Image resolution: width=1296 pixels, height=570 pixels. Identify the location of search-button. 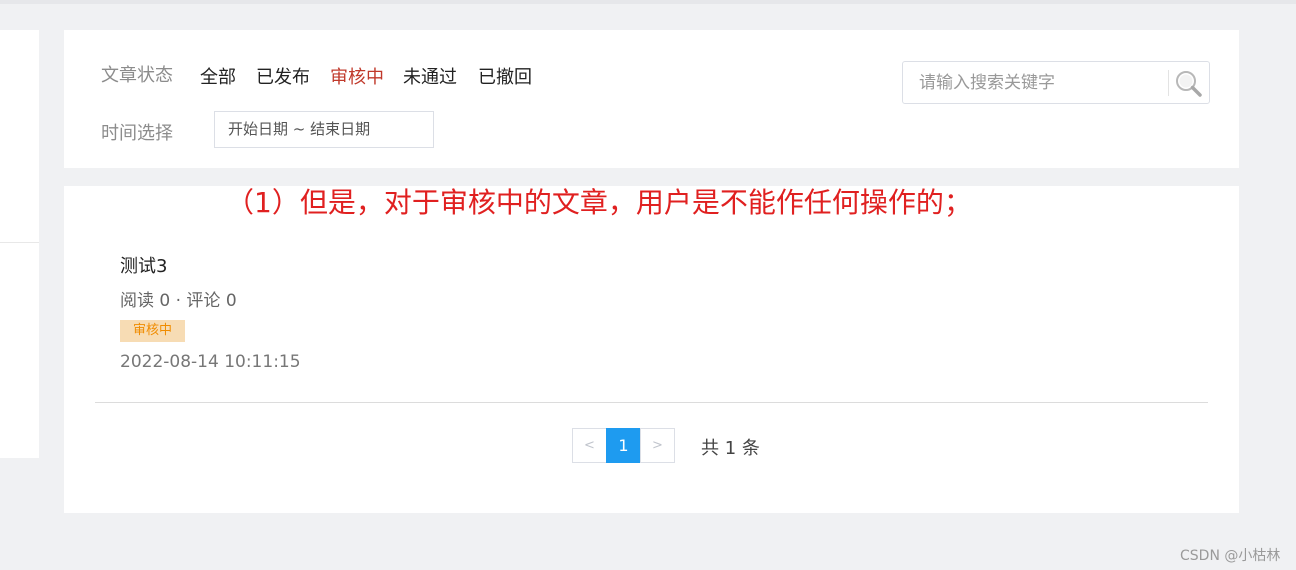
(1189, 83).